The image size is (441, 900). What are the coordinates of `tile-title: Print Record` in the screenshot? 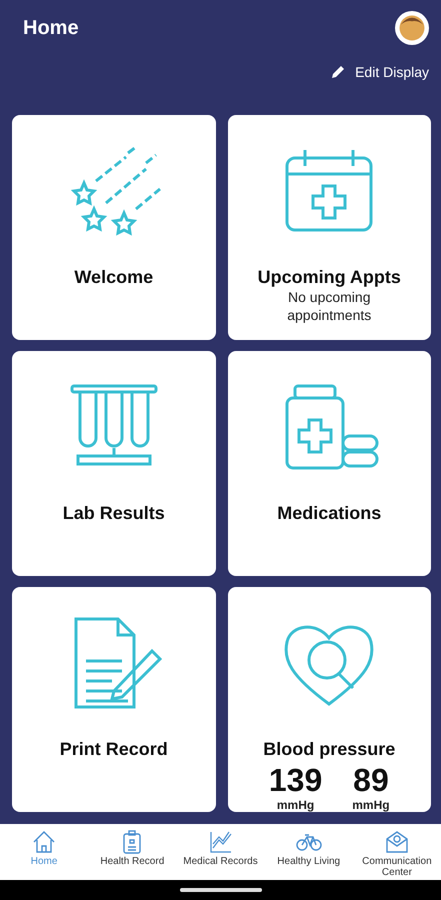 It's located at (114, 749).